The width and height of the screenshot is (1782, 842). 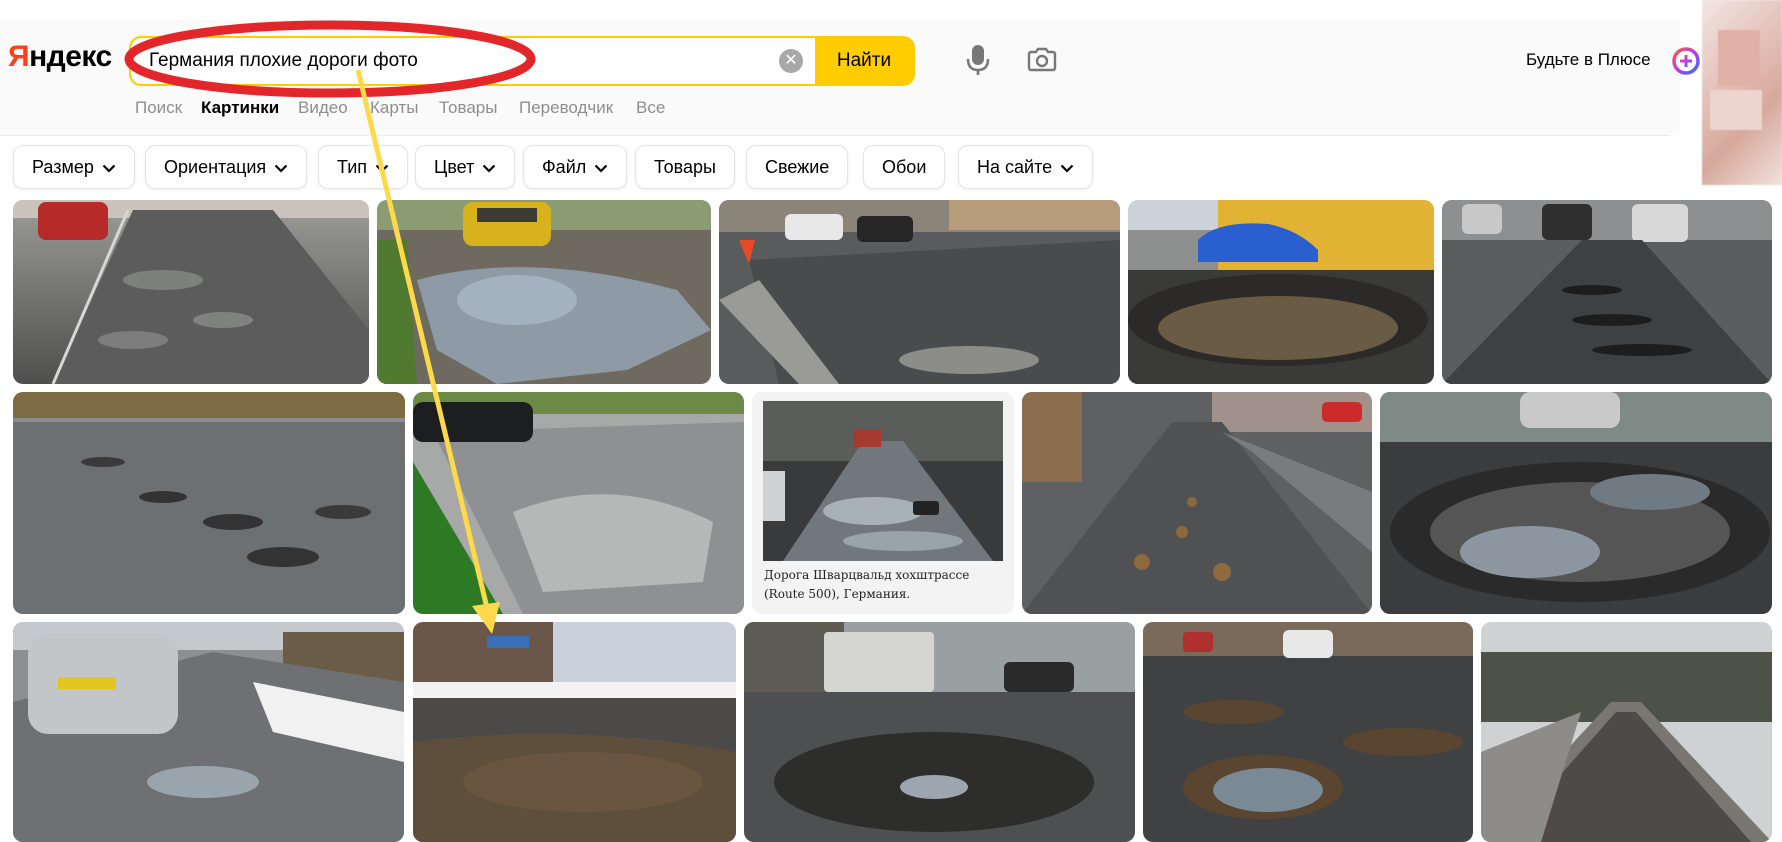 I want to click on filter-label: Обои, so click(x=904, y=167).